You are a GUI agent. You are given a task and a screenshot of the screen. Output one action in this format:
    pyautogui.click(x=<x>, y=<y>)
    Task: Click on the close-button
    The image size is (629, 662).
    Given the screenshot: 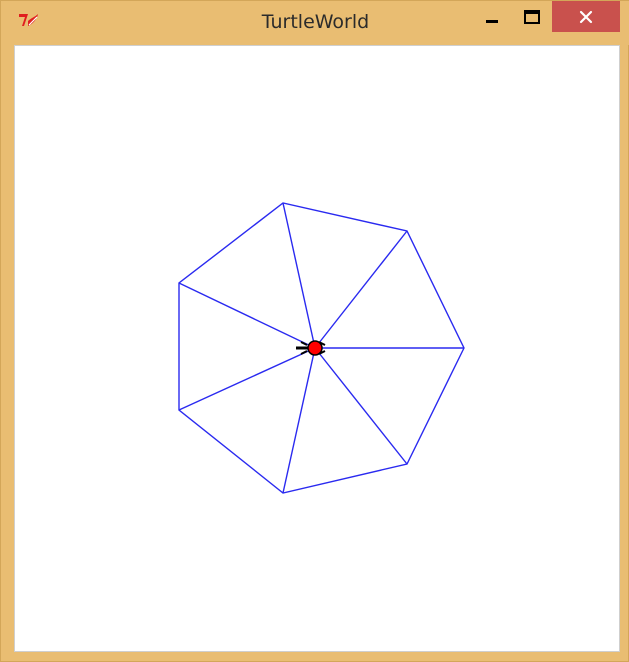 What is the action you would take?
    pyautogui.click(x=586, y=16)
    